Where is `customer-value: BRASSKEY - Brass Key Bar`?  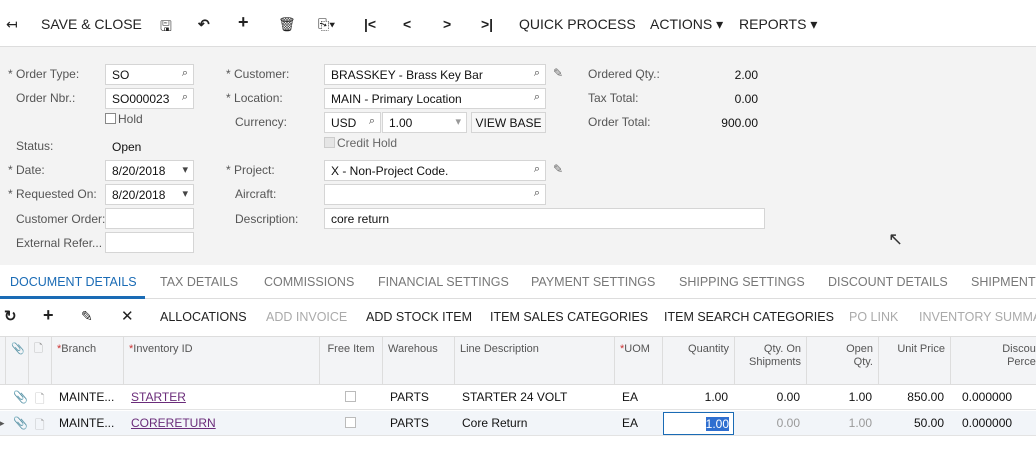
customer-value: BRASSKEY - Brass Key Bar is located at coordinates (407, 75).